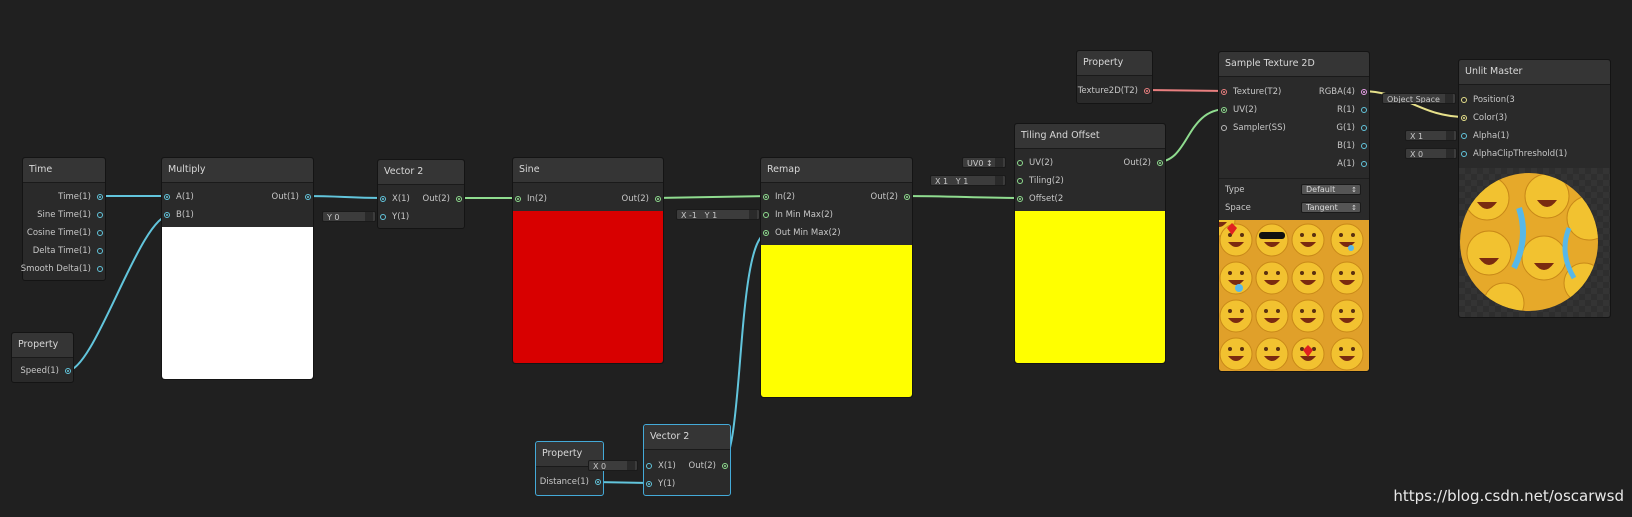  I want to click on sample-texture-input-port: Texture(T2), so click(1250, 92).